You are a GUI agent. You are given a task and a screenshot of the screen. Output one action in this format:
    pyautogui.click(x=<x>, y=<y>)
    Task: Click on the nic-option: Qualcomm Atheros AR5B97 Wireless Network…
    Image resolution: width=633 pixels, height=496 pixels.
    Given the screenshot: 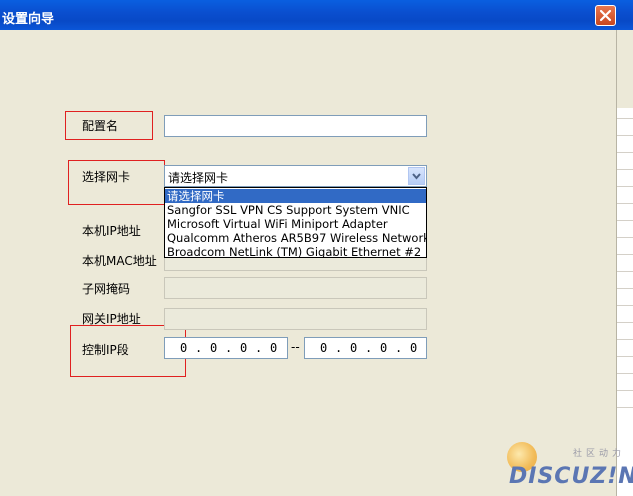 What is the action you would take?
    pyautogui.click(x=295, y=238)
    